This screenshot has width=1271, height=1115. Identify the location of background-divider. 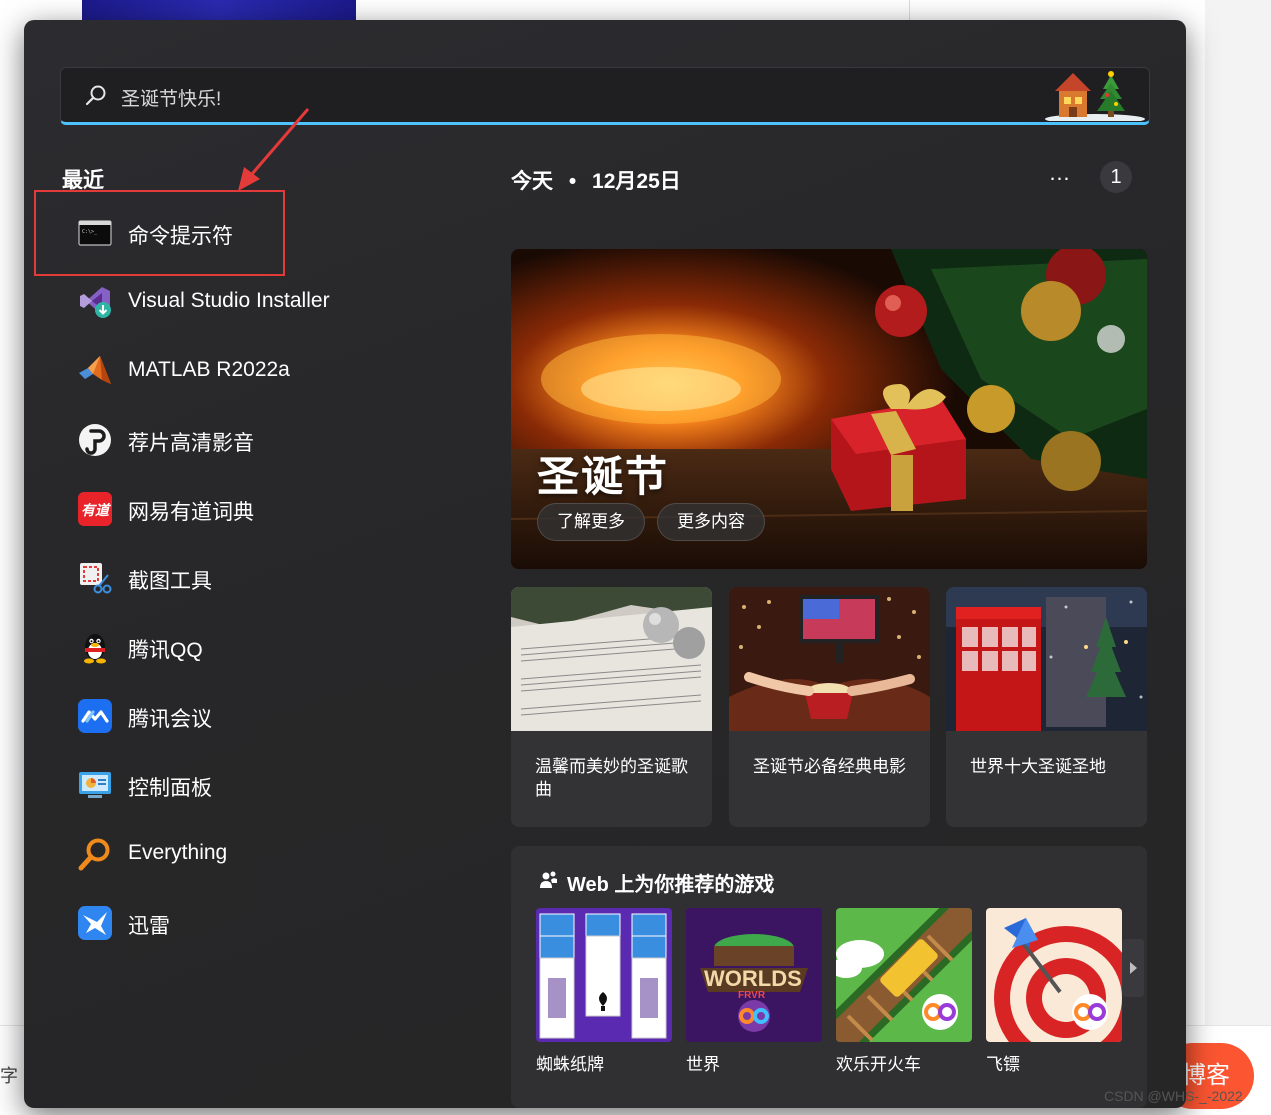
(909, 10).